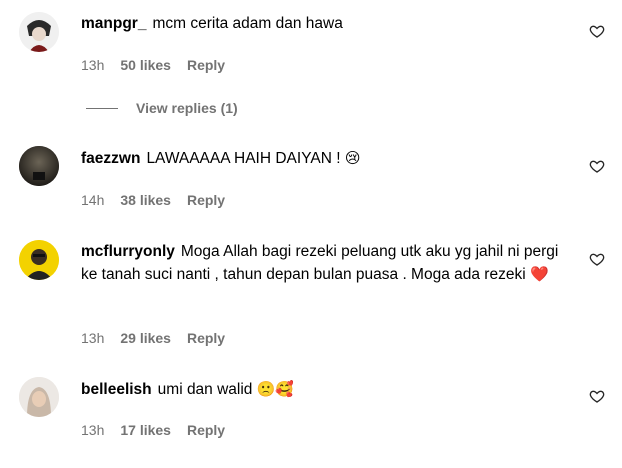  I want to click on comment-username: belleelish, so click(116, 389).